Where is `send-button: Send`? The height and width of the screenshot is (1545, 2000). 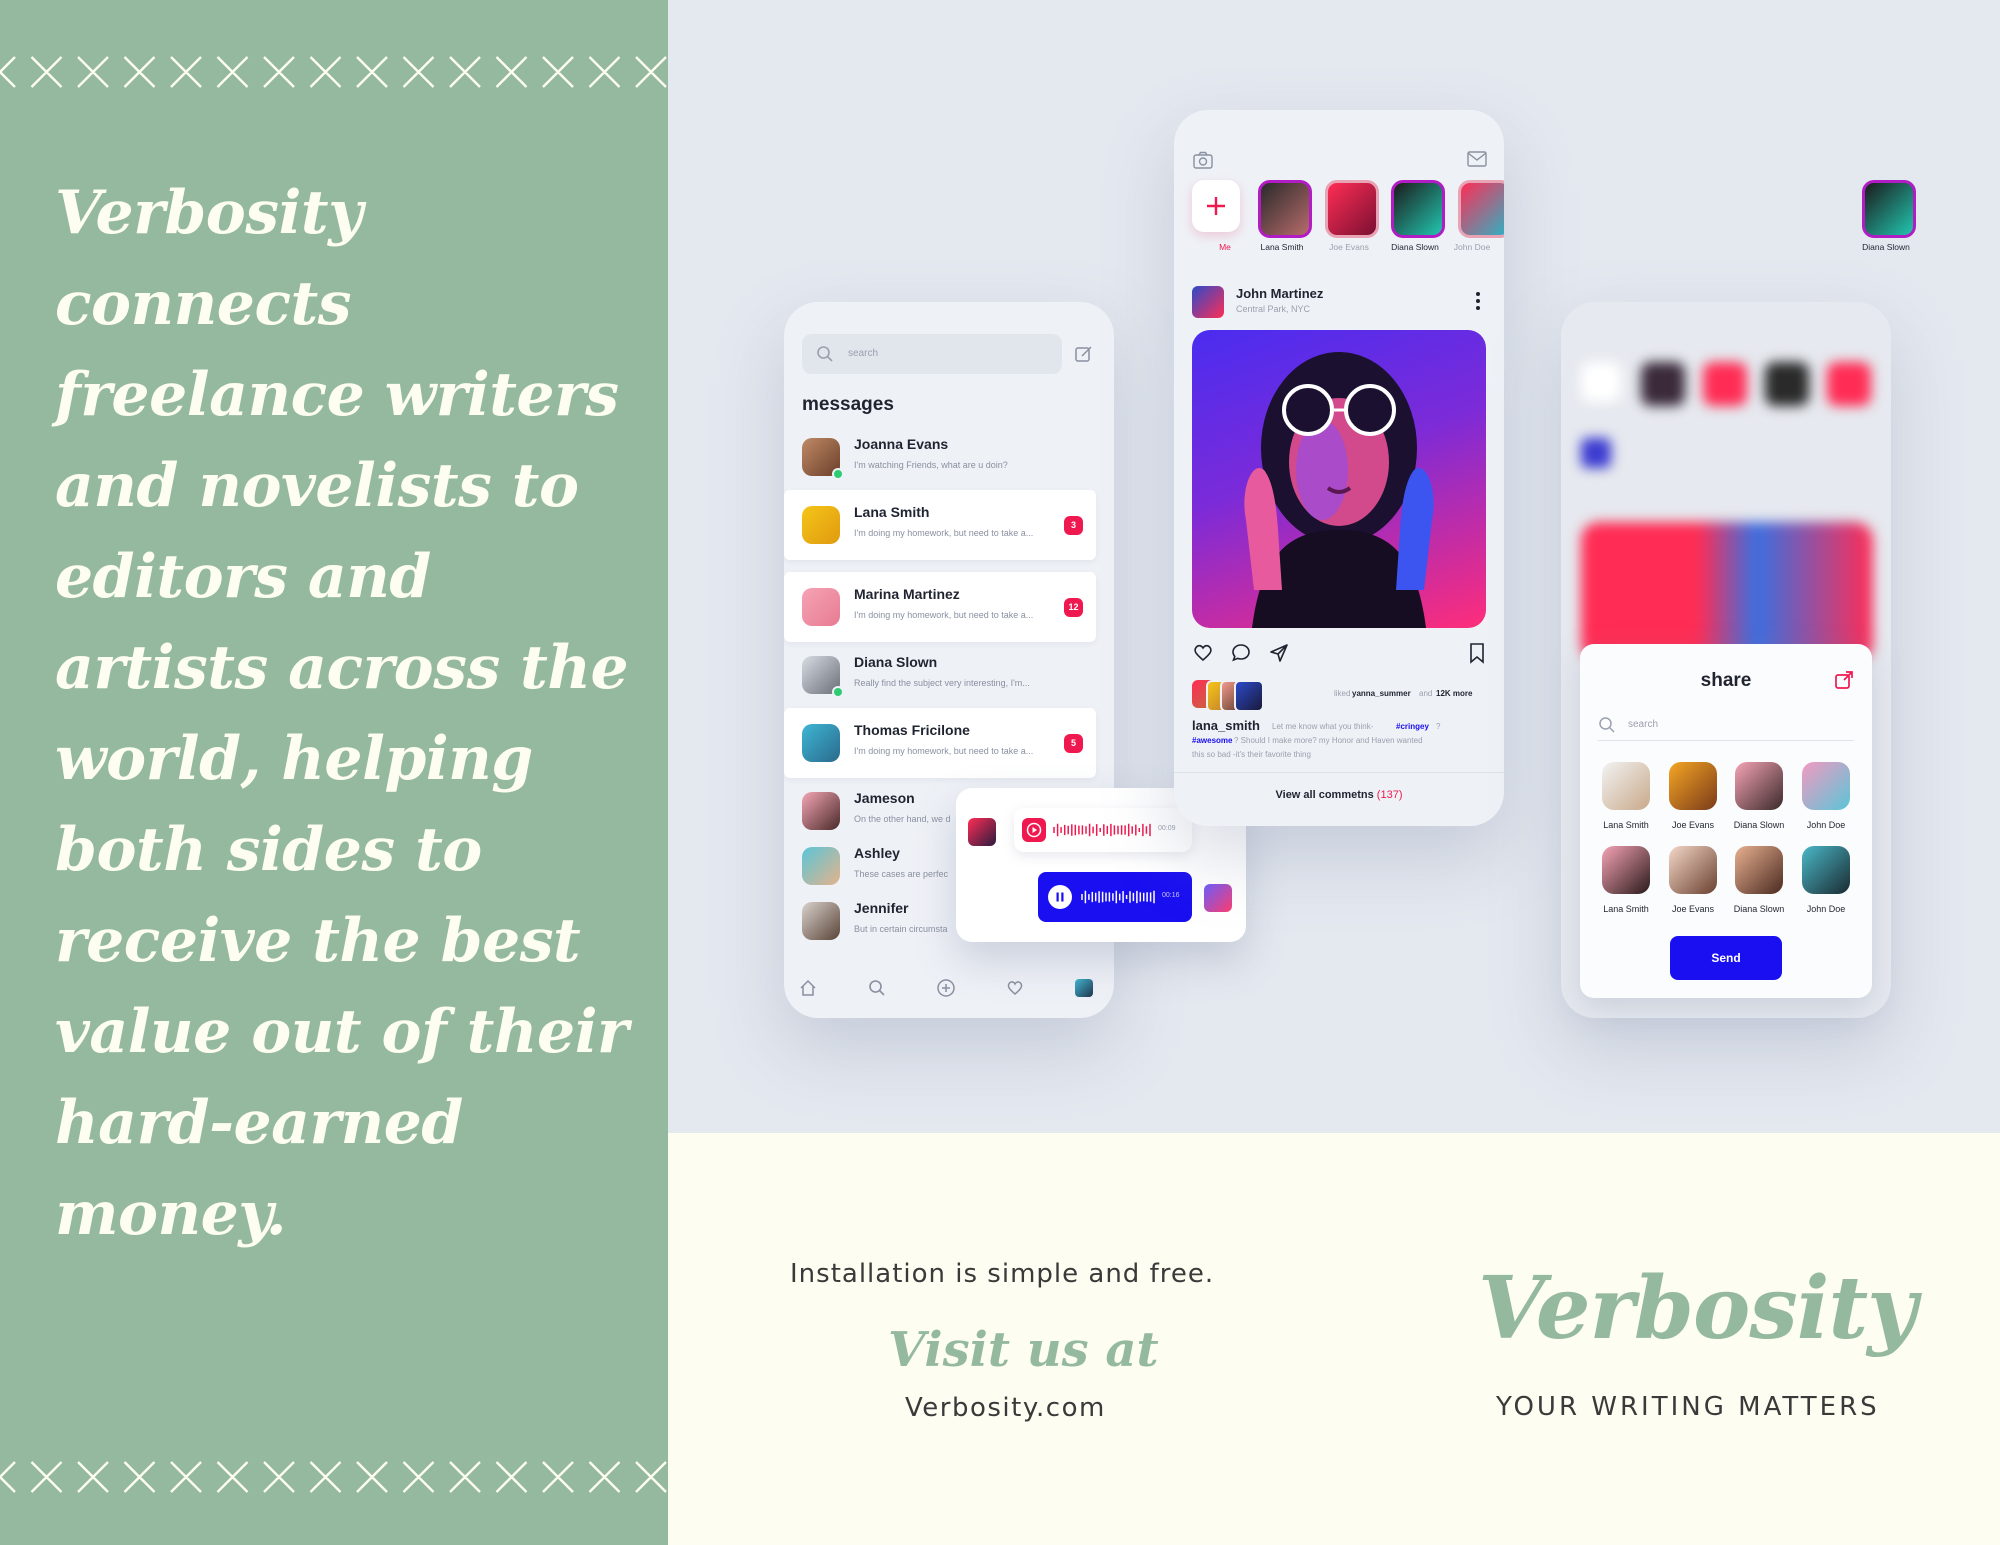
send-button: Send is located at coordinates (1726, 958).